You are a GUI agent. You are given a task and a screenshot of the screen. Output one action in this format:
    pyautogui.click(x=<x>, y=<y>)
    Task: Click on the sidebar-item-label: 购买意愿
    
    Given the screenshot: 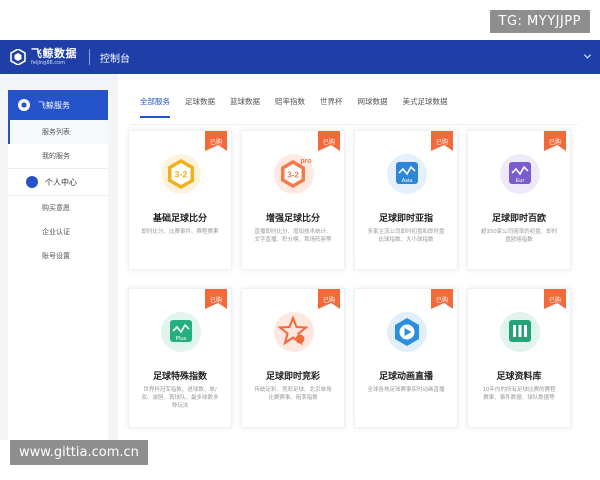 What is the action you would take?
    pyautogui.click(x=56, y=208)
    